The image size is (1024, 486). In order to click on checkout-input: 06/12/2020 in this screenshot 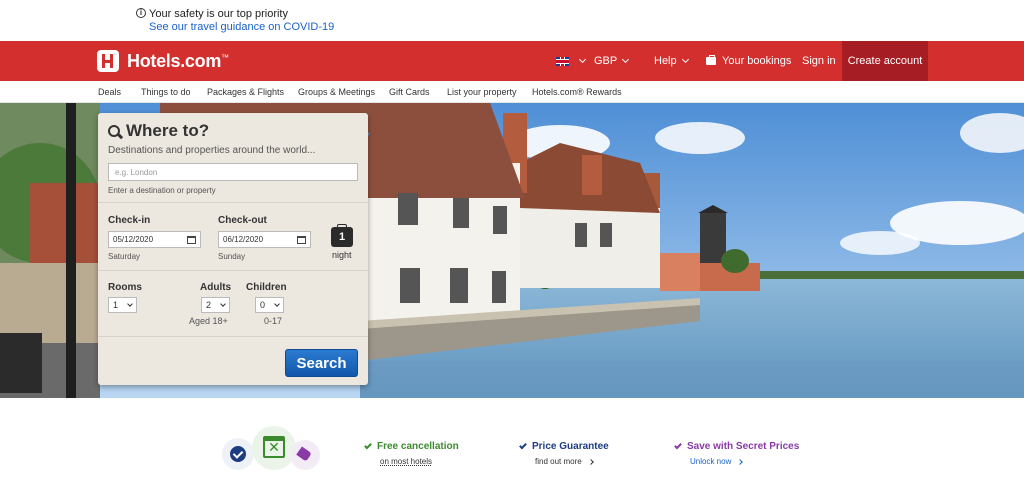, I will do `click(264, 239)`.